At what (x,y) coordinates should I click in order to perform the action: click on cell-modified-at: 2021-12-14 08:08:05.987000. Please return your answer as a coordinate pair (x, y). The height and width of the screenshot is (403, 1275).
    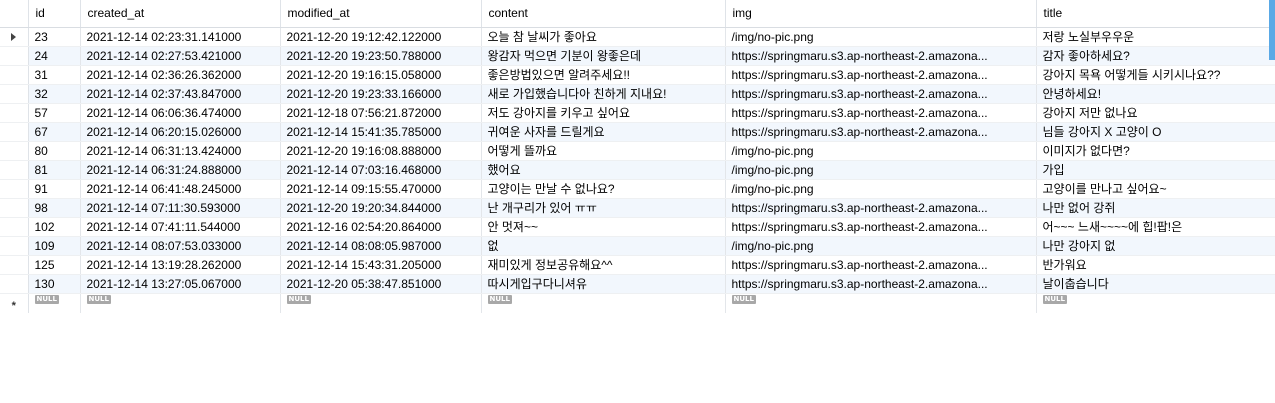
    Looking at the image, I should click on (381, 246).